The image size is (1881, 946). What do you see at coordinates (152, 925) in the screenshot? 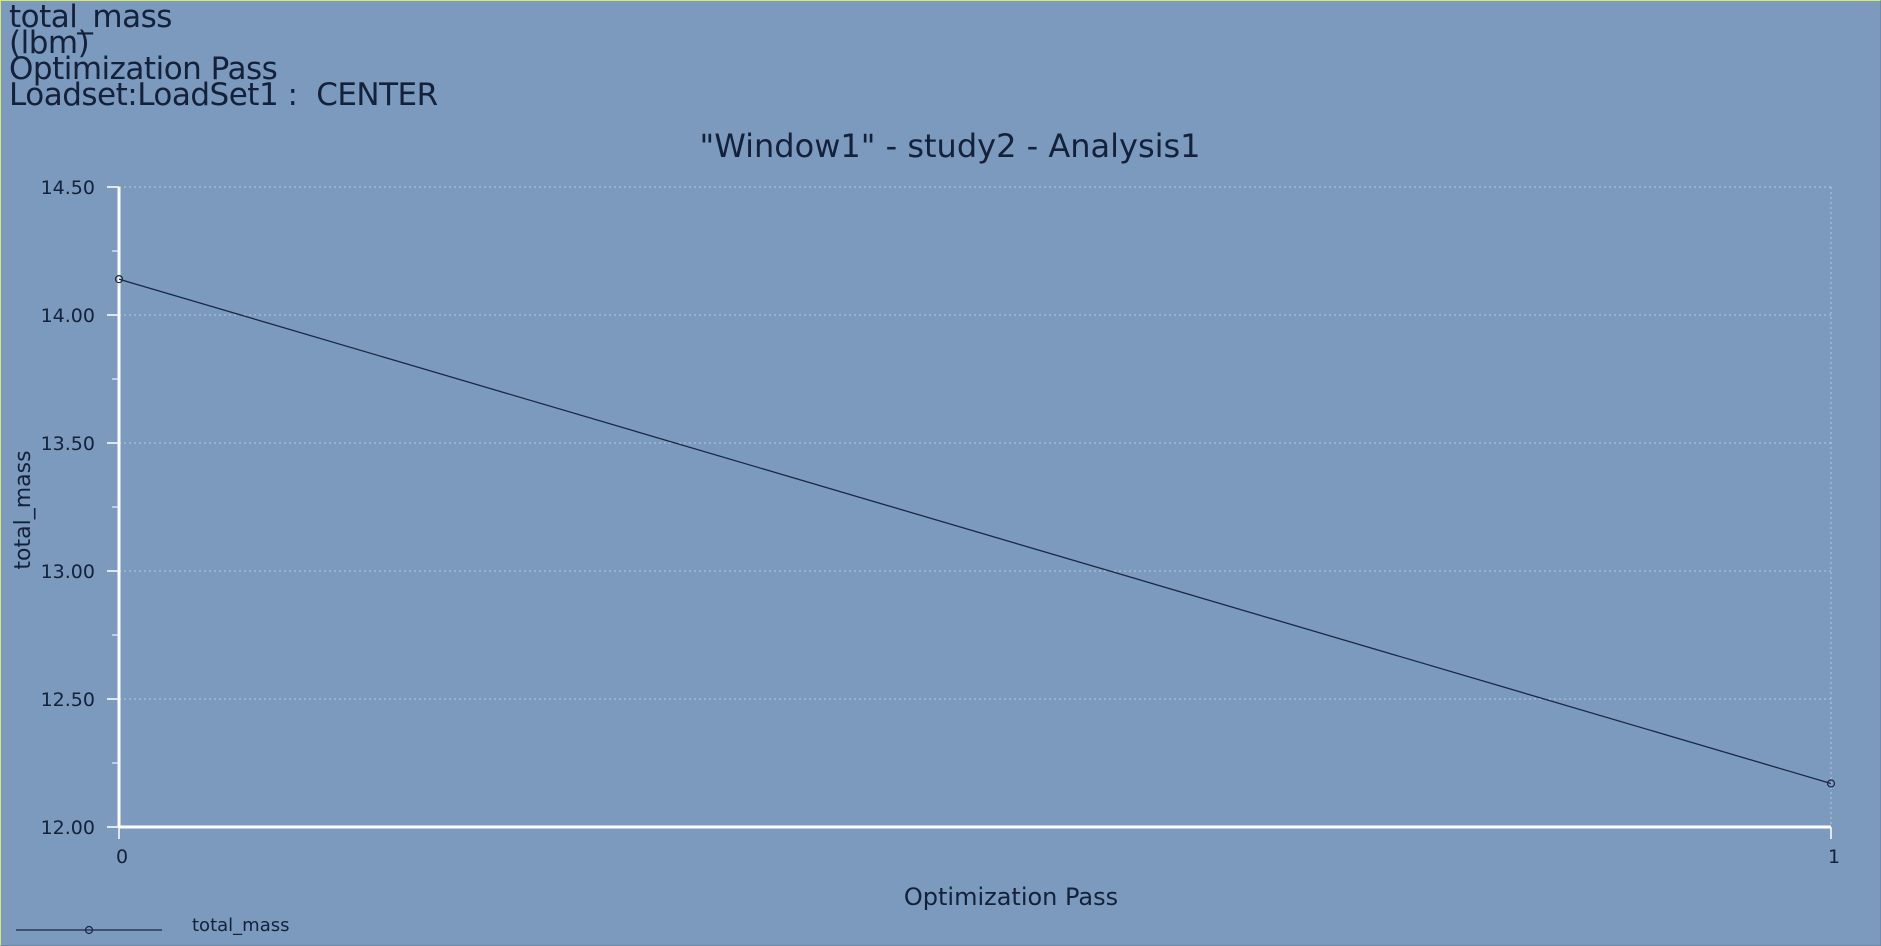
I see `legend: total_mass` at bounding box center [152, 925].